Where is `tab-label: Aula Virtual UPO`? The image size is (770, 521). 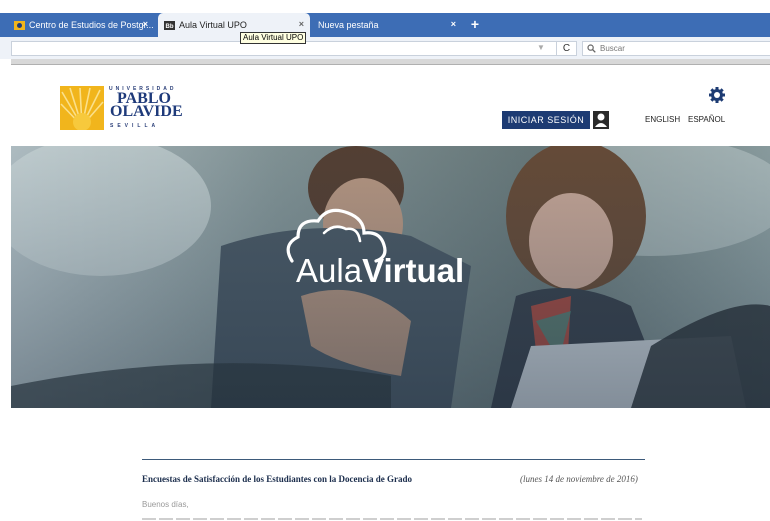 tab-label: Aula Virtual UPO is located at coordinates (213, 25).